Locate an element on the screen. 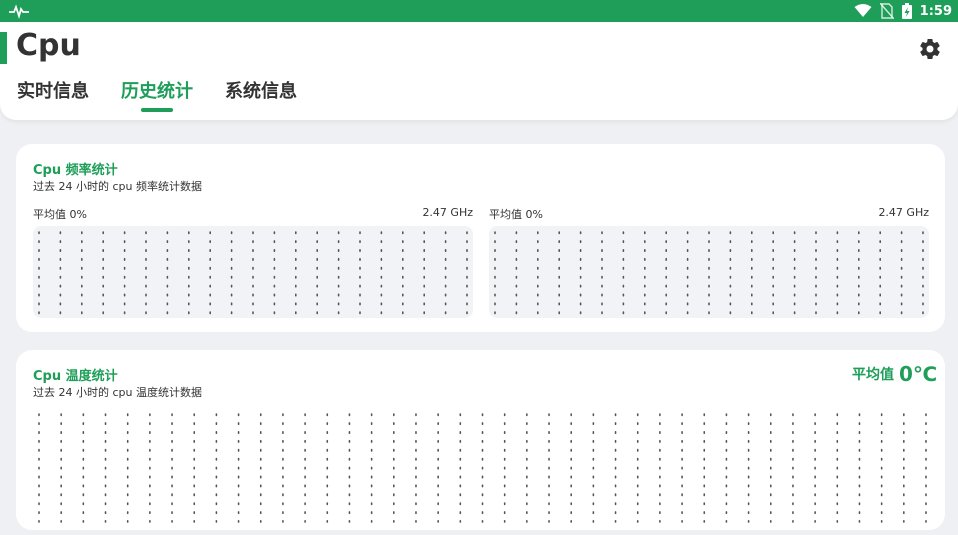 The image size is (958, 535). no-sim-icon is located at coordinates (886, 11).